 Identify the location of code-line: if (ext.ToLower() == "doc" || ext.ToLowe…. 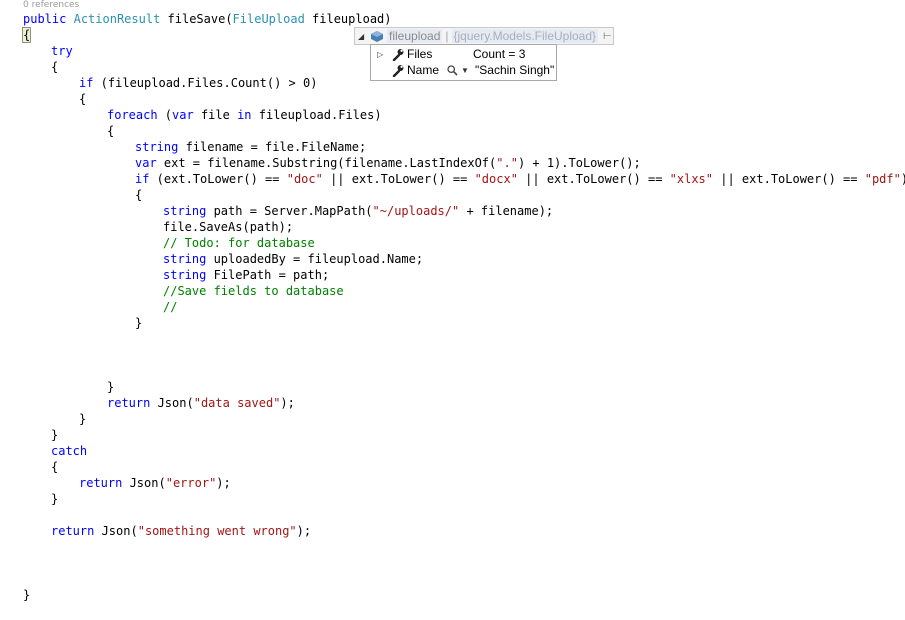
(520, 179).